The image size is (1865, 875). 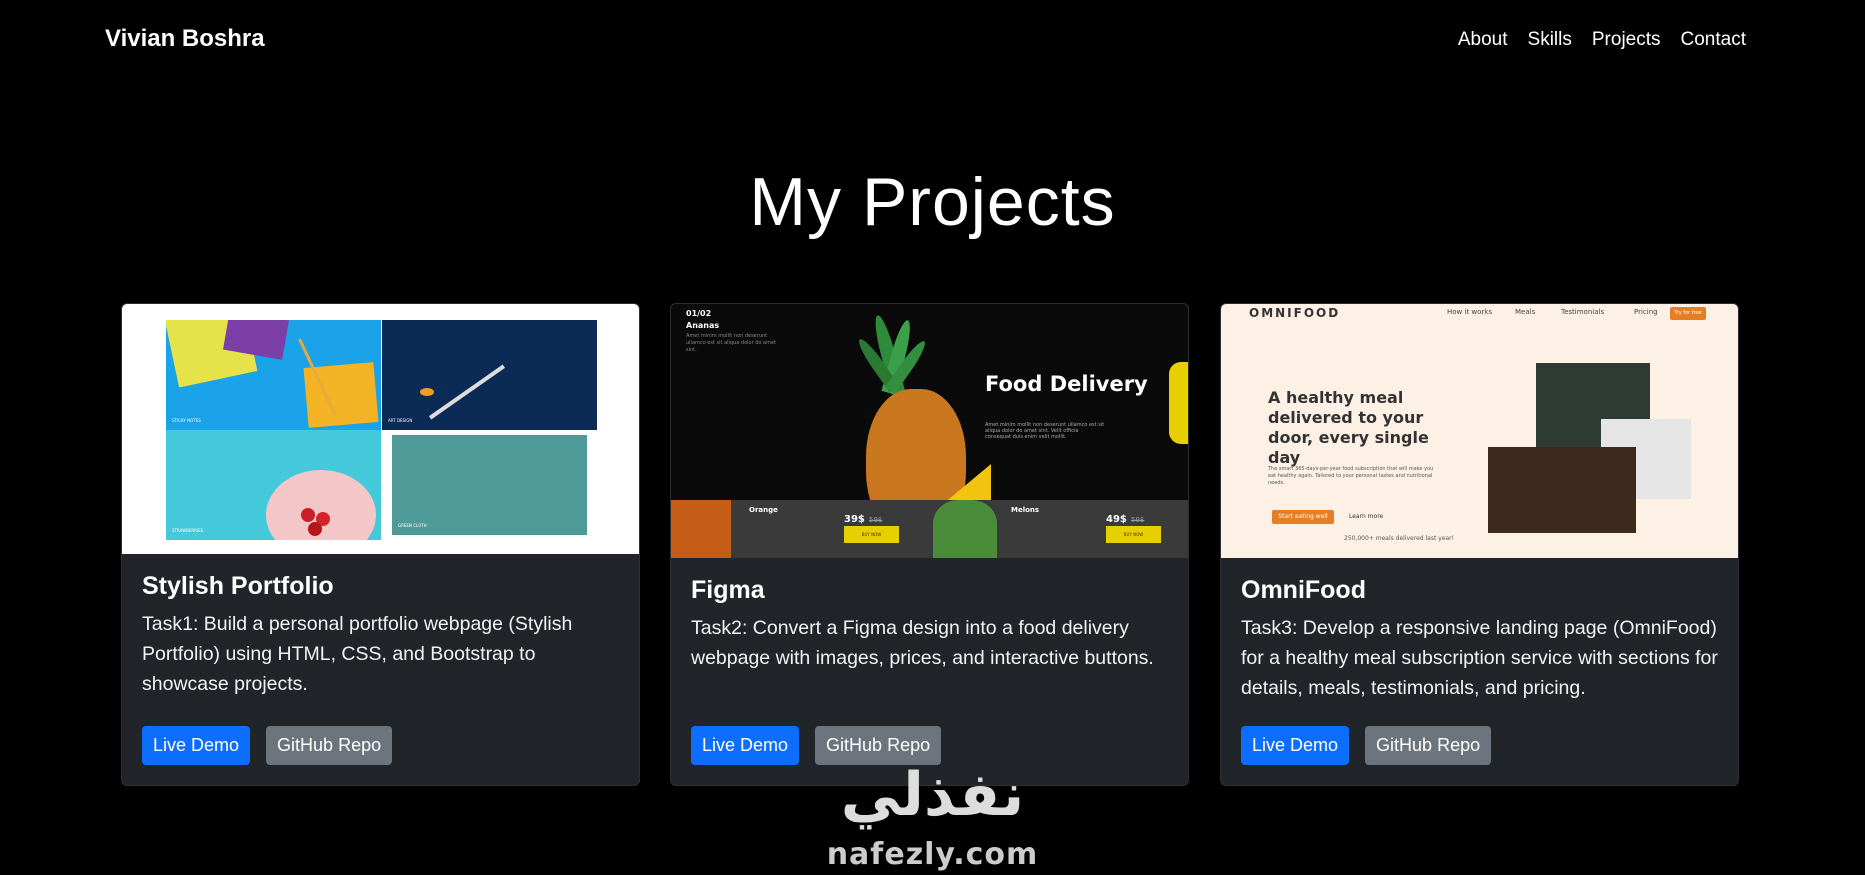 What do you see at coordinates (1483, 40) in the screenshot?
I see `nav-link-about: About` at bounding box center [1483, 40].